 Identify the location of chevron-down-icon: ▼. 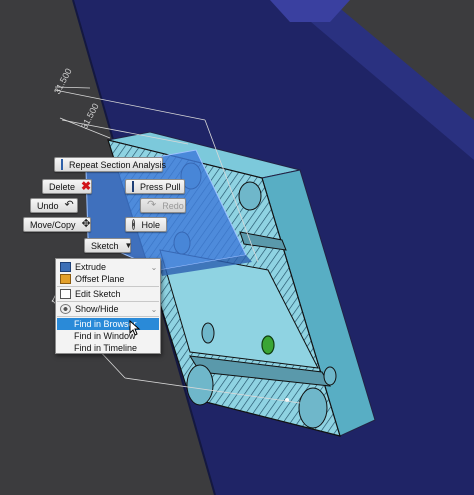
(128, 245).